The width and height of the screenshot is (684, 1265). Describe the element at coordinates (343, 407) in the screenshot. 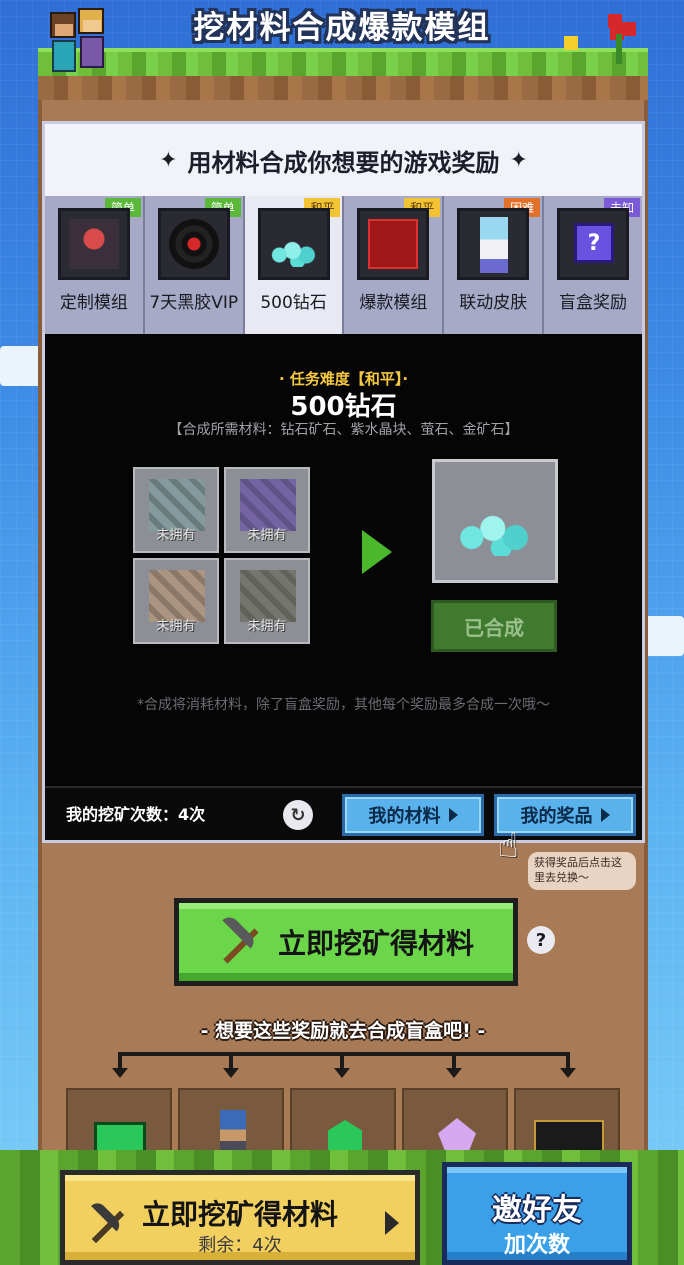

I see `reward-name: 500钻石` at that location.